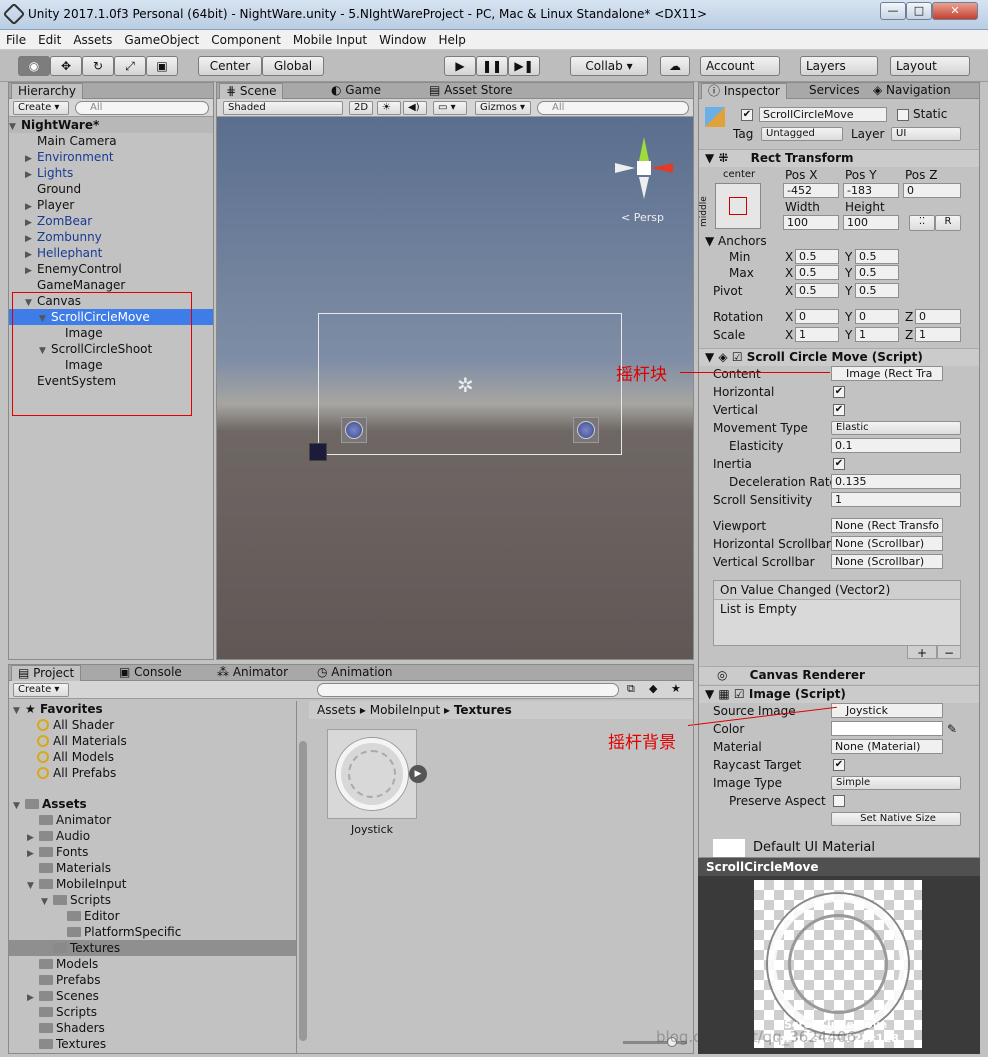 The width and height of the screenshot is (988, 1057). Describe the element at coordinates (887, 373) in the screenshot. I see `content-field: Image (Rect Tra` at that location.